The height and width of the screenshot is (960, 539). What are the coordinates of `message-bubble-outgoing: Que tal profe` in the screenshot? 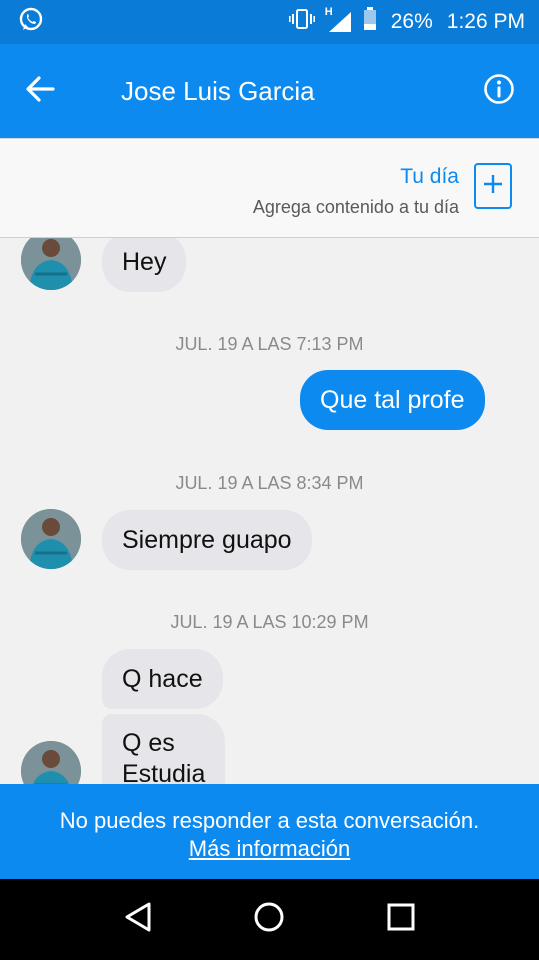 It's located at (392, 400).